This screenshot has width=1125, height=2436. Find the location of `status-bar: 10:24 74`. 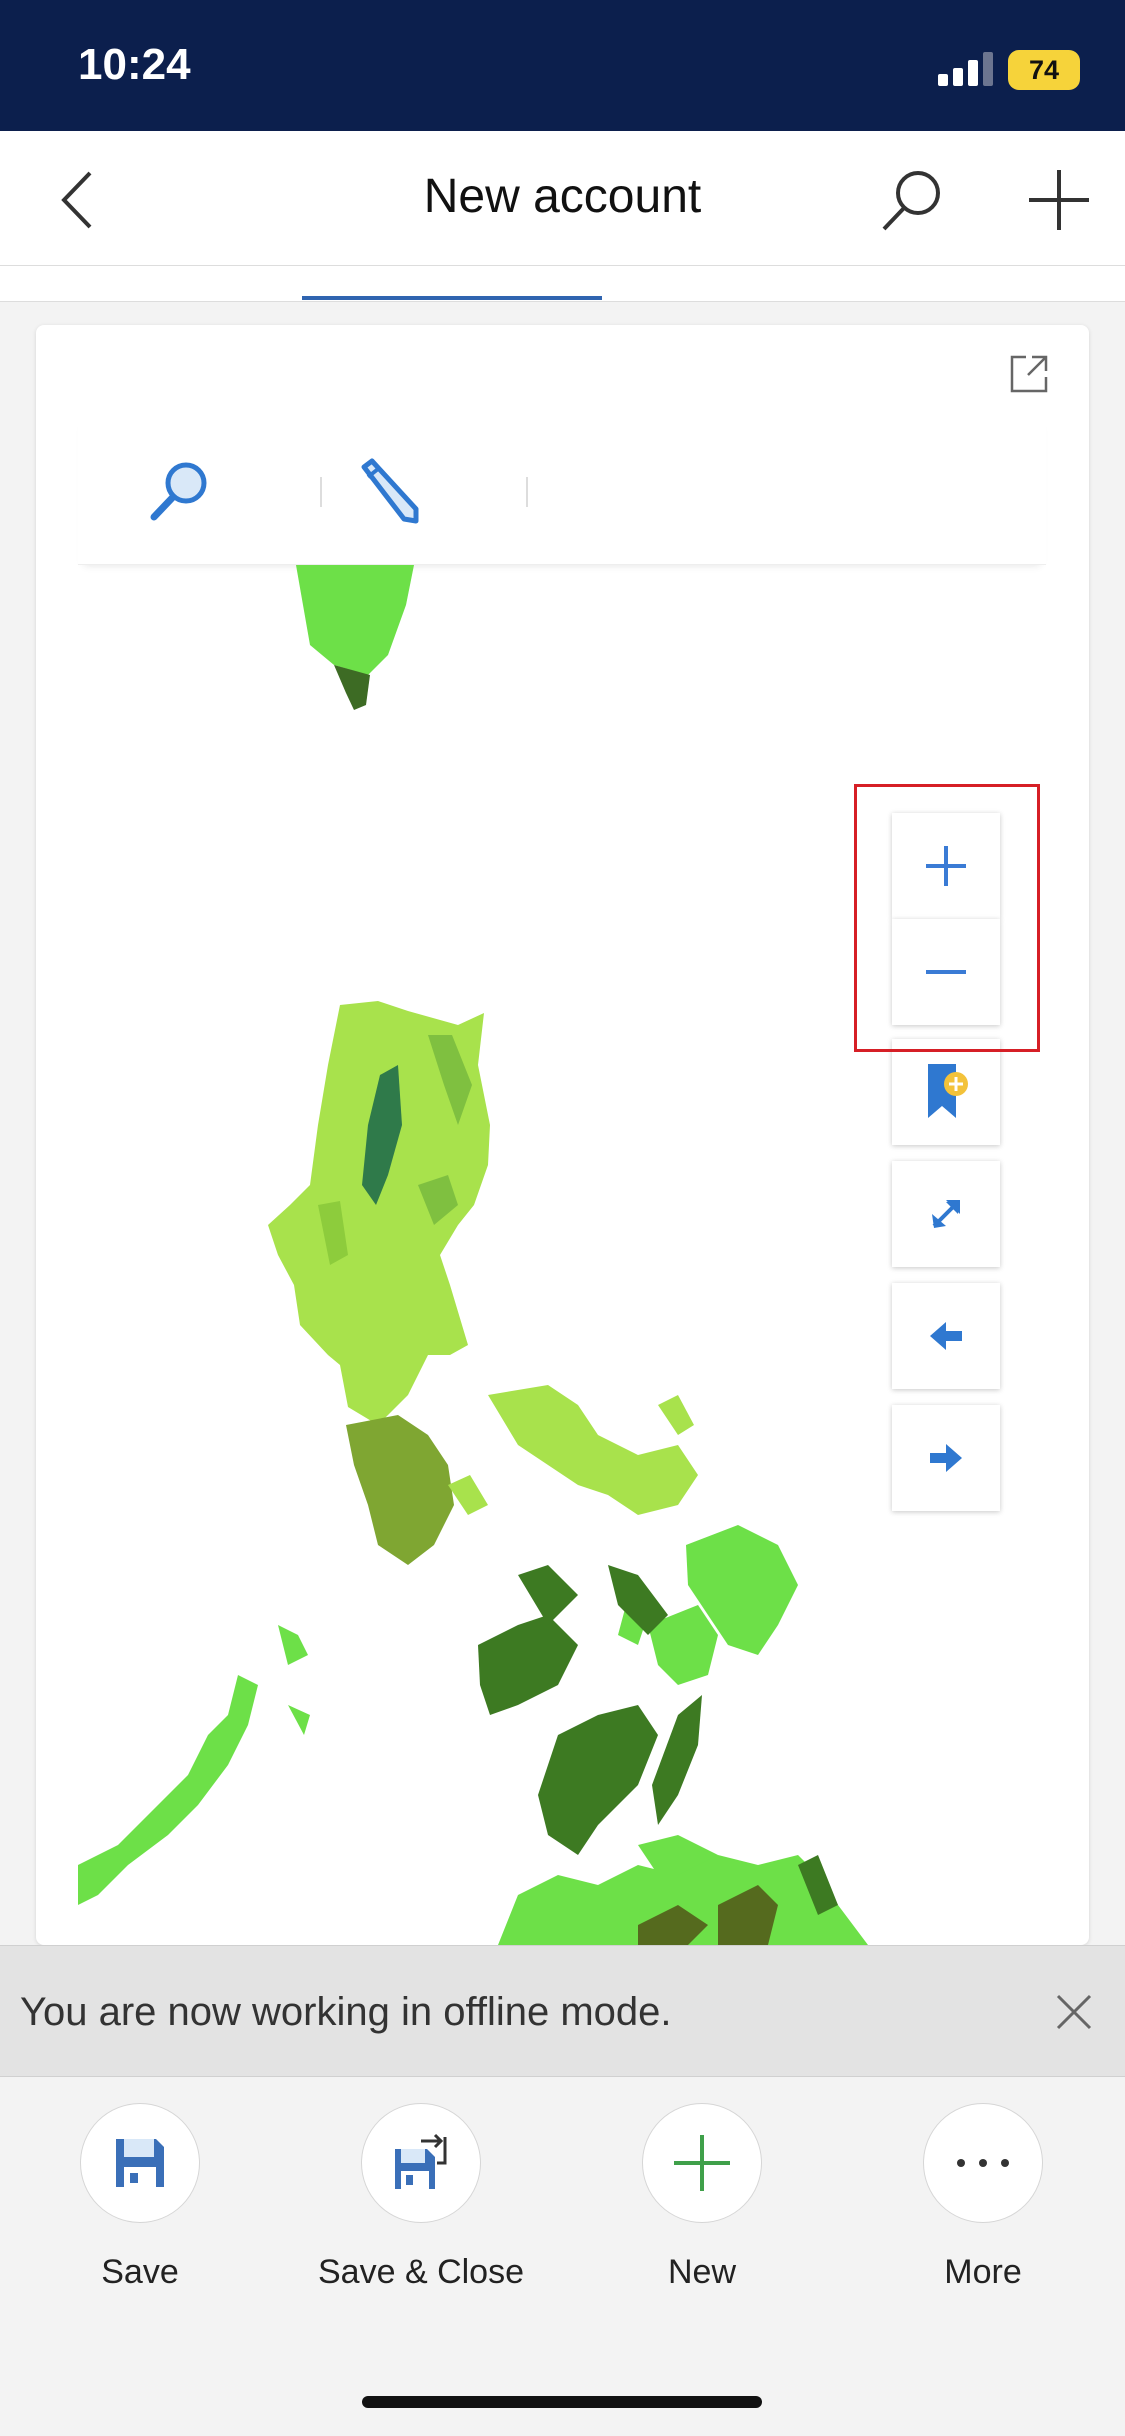

status-bar: 10:24 74 is located at coordinates (562, 65).